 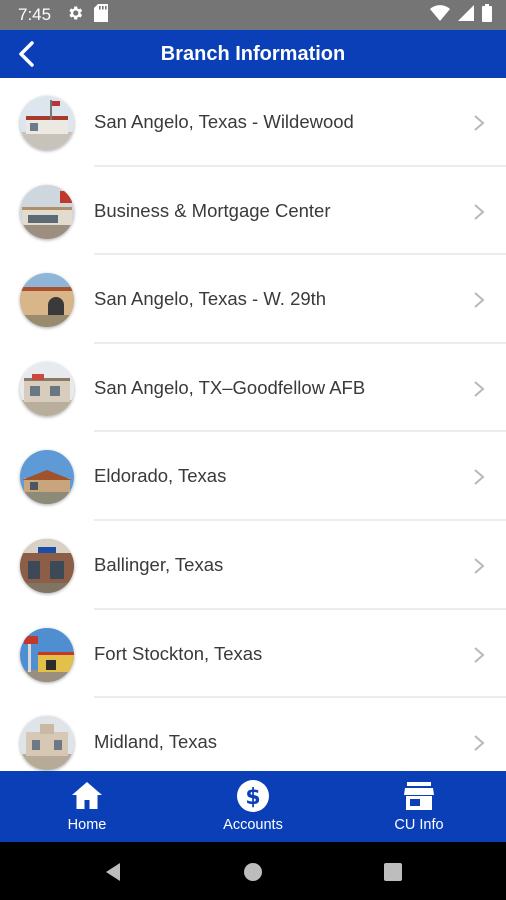 I want to click on branch-name: San Angelo, TX–Goodfellow AFB, so click(x=230, y=387).